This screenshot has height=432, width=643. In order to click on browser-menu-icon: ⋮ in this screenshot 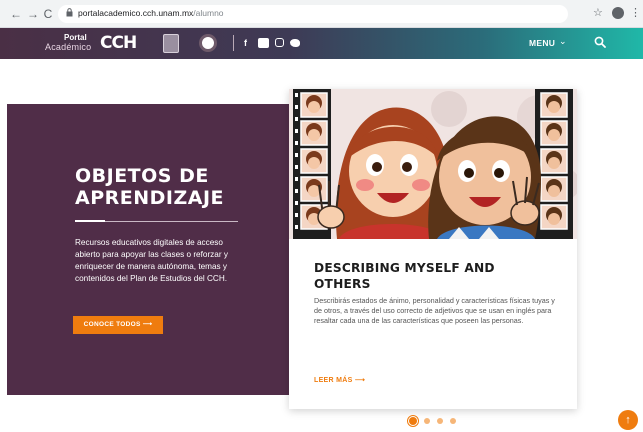, I will do `click(635, 12)`.